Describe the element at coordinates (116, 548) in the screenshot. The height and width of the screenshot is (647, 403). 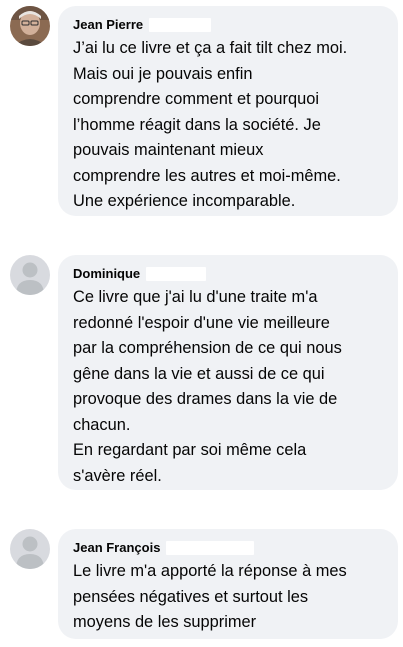
I see `comment-author: Jean François` at that location.